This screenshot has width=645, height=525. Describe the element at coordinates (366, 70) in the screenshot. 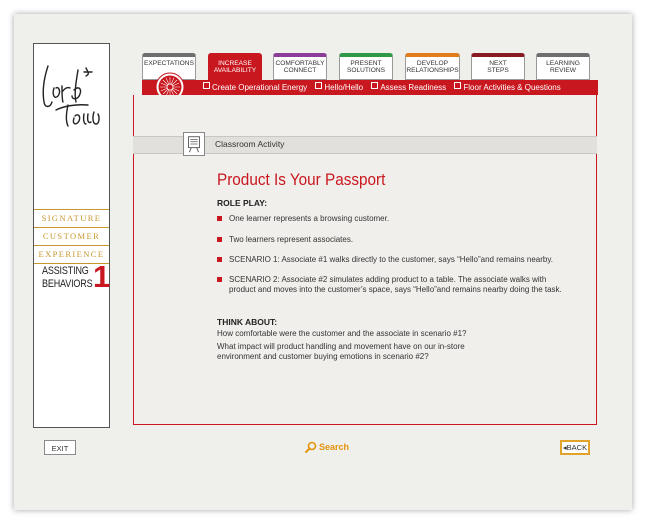

I see `tab-label: SOLUTIONS` at that location.